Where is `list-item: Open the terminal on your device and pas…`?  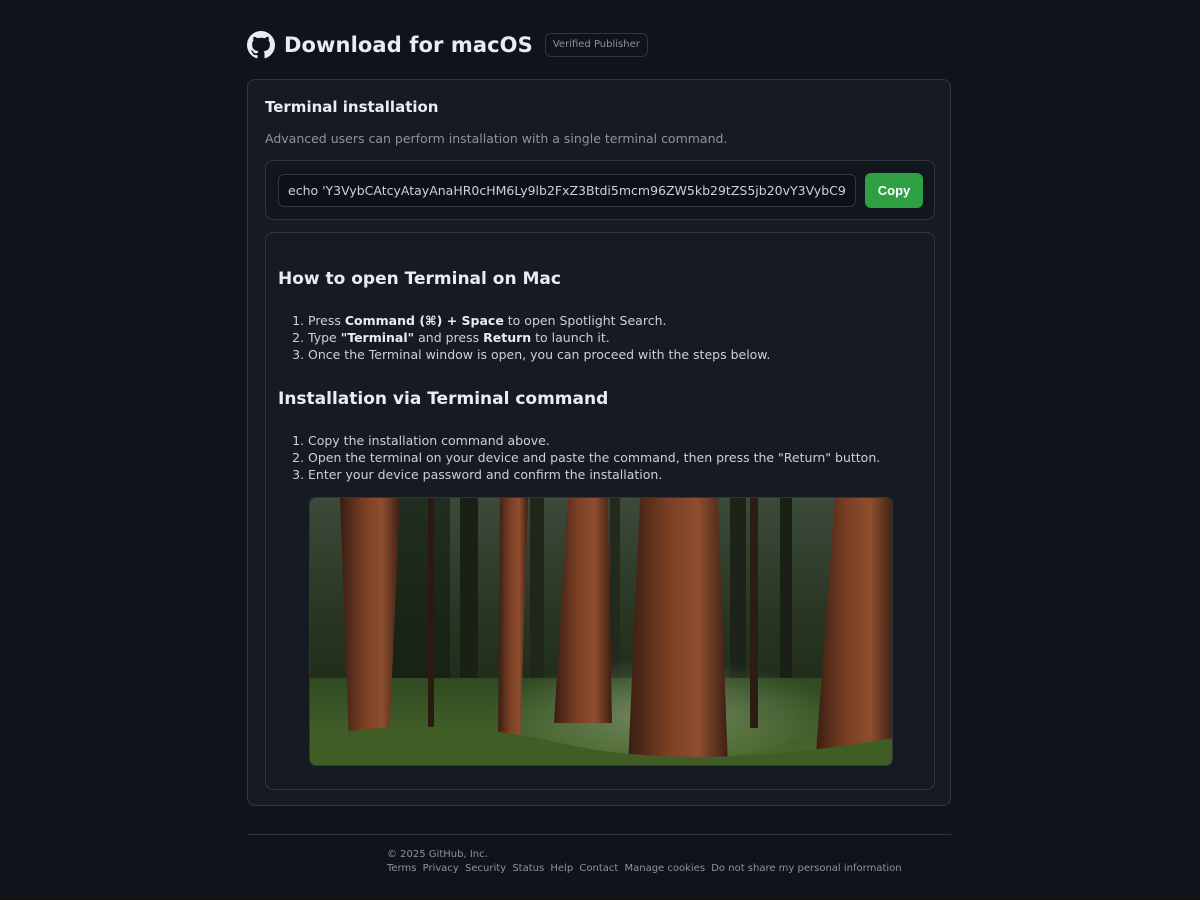 list-item: Open the terminal on your device and pas… is located at coordinates (594, 457).